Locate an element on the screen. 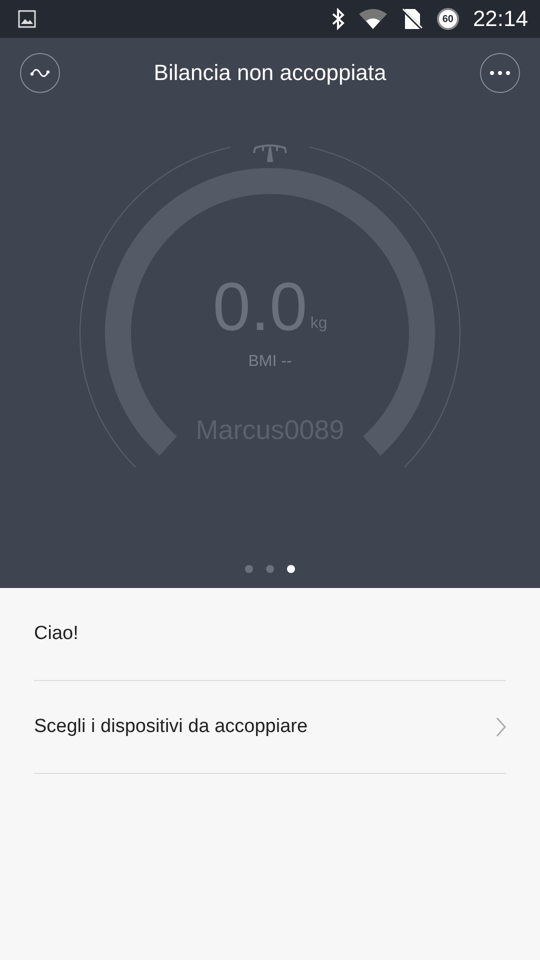 This screenshot has width=540, height=960. more-icon is located at coordinates (500, 73).